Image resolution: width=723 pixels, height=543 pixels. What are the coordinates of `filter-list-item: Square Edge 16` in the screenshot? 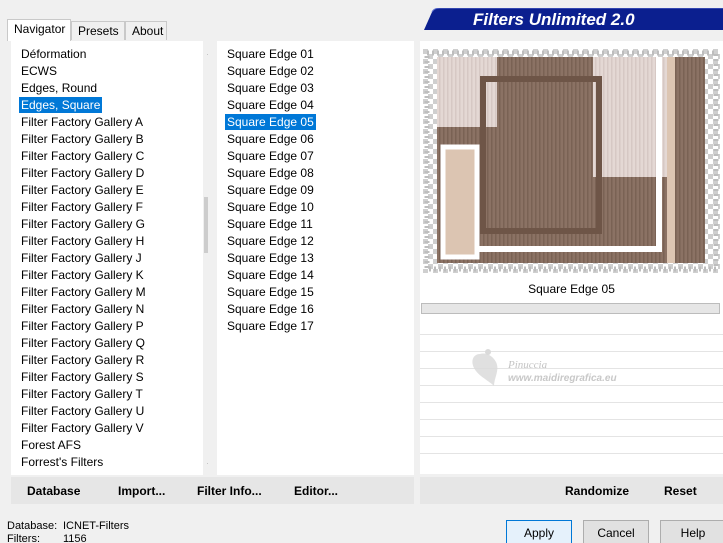 It's located at (270, 309).